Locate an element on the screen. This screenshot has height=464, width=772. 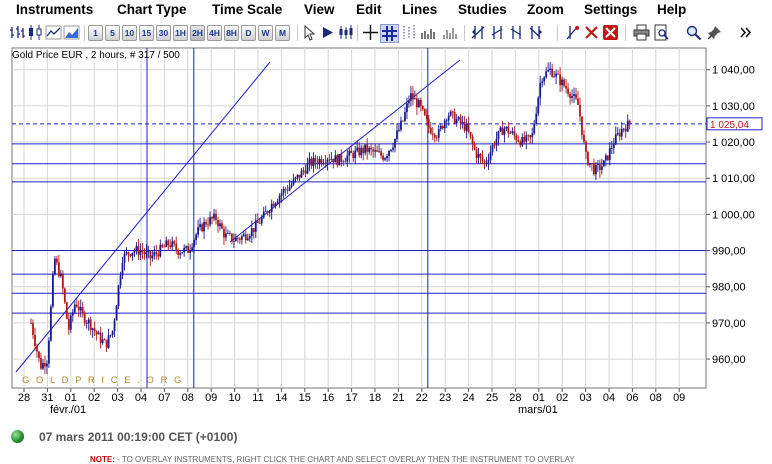
mountain-chart-type-icon is located at coordinates (71, 32).